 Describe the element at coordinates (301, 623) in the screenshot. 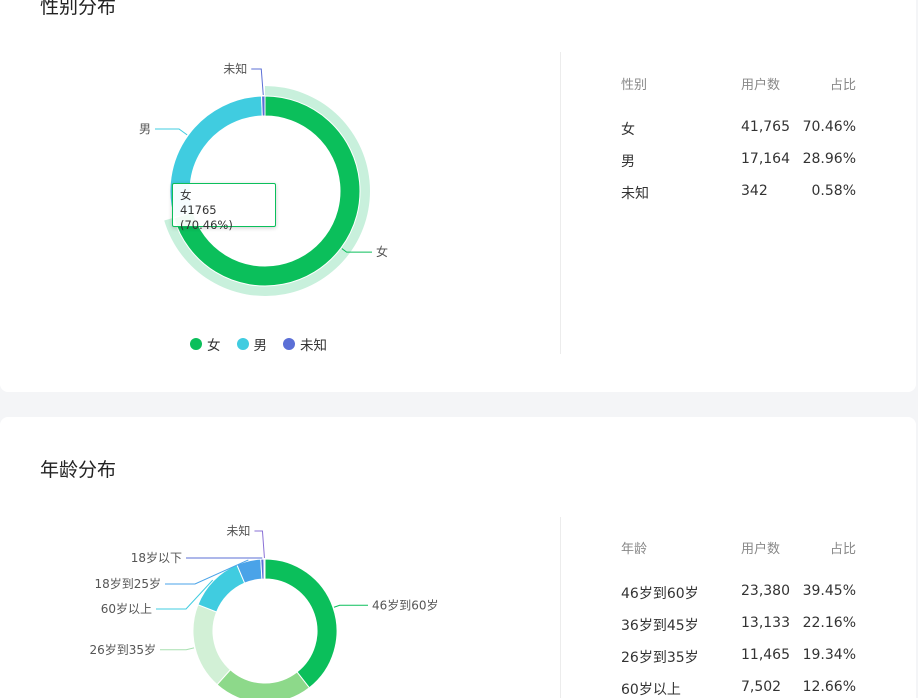

I see `slice-46岁到60岁` at that location.